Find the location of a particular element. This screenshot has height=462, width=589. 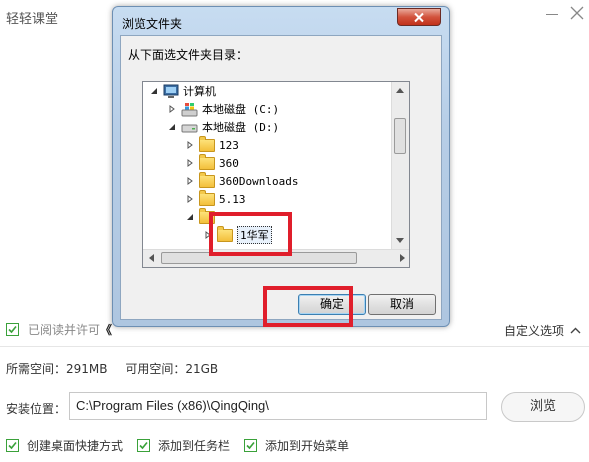

tree-item-drive-c: 本地磁盘 (C:) is located at coordinates (223, 109).